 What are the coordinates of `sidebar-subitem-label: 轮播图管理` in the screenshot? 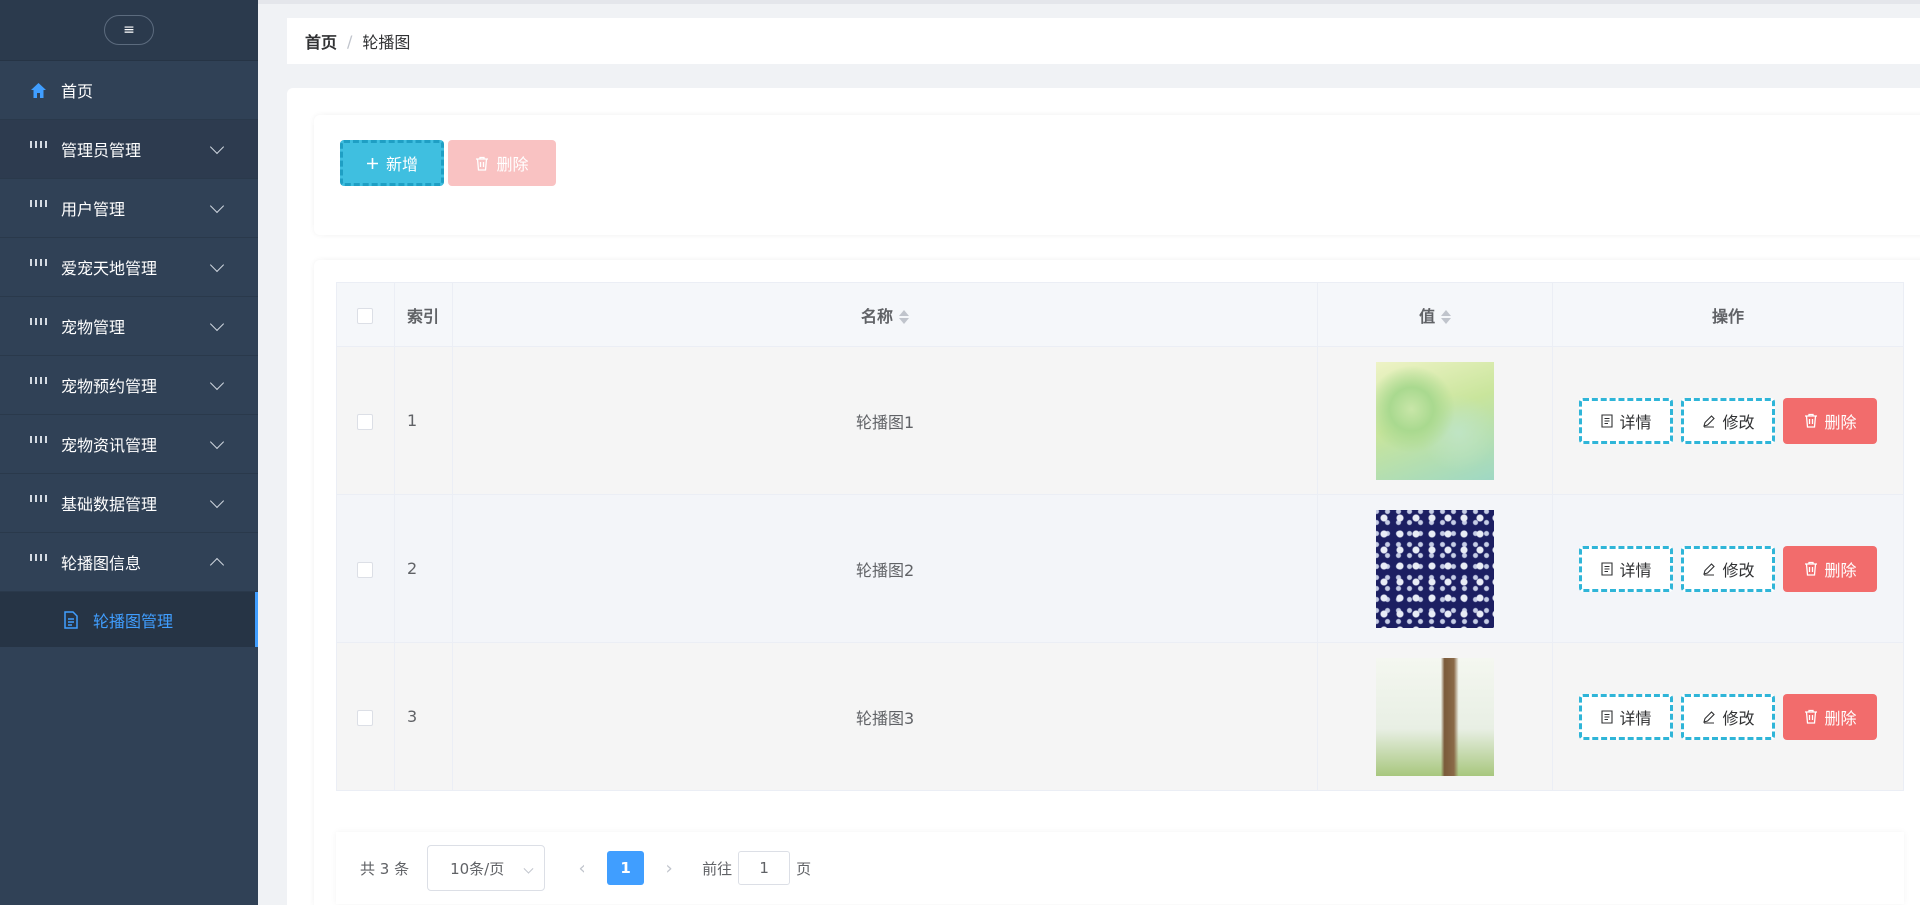 It's located at (133, 621).